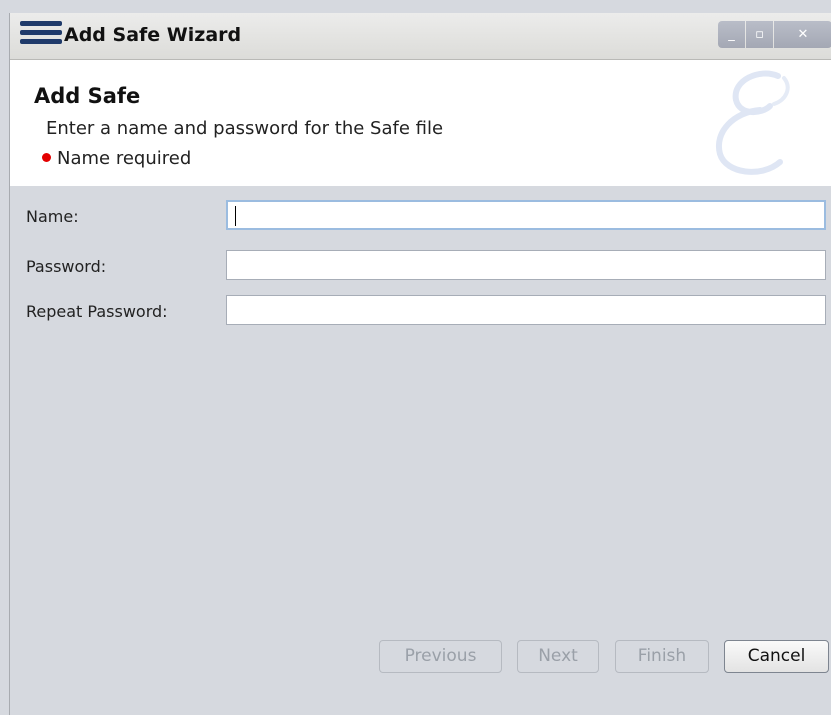 Image resolution: width=831 pixels, height=715 pixels. I want to click on cancel-button: Cancel, so click(776, 656).